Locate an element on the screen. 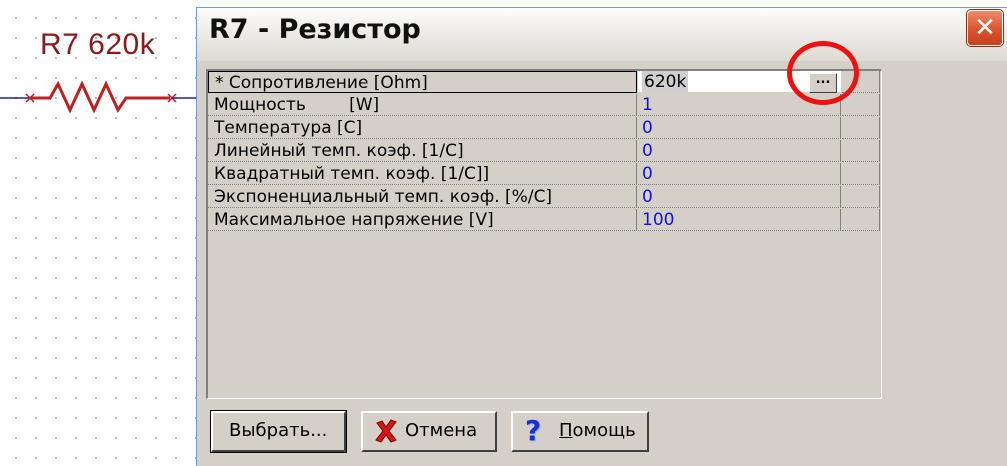 Image resolution: width=1007 pixels, height=466 pixels. close-icon: ✕ is located at coordinates (985, 28).